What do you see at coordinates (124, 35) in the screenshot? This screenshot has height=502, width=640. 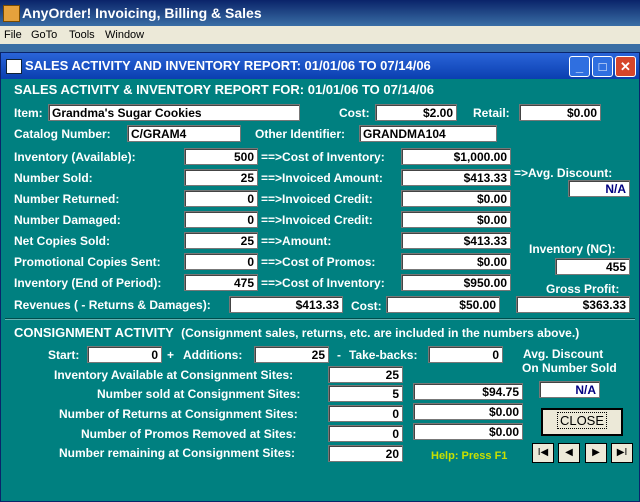 I see `menu-window: Window` at bounding box center [124, 35].